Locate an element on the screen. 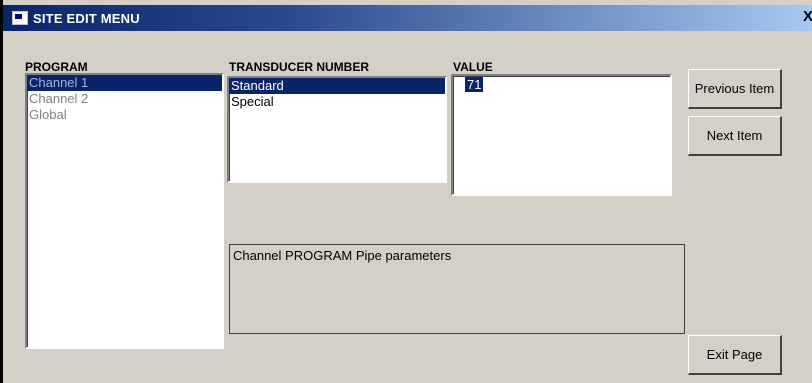  exit-page-button: Exit Page is located at coordinates (735, 355).